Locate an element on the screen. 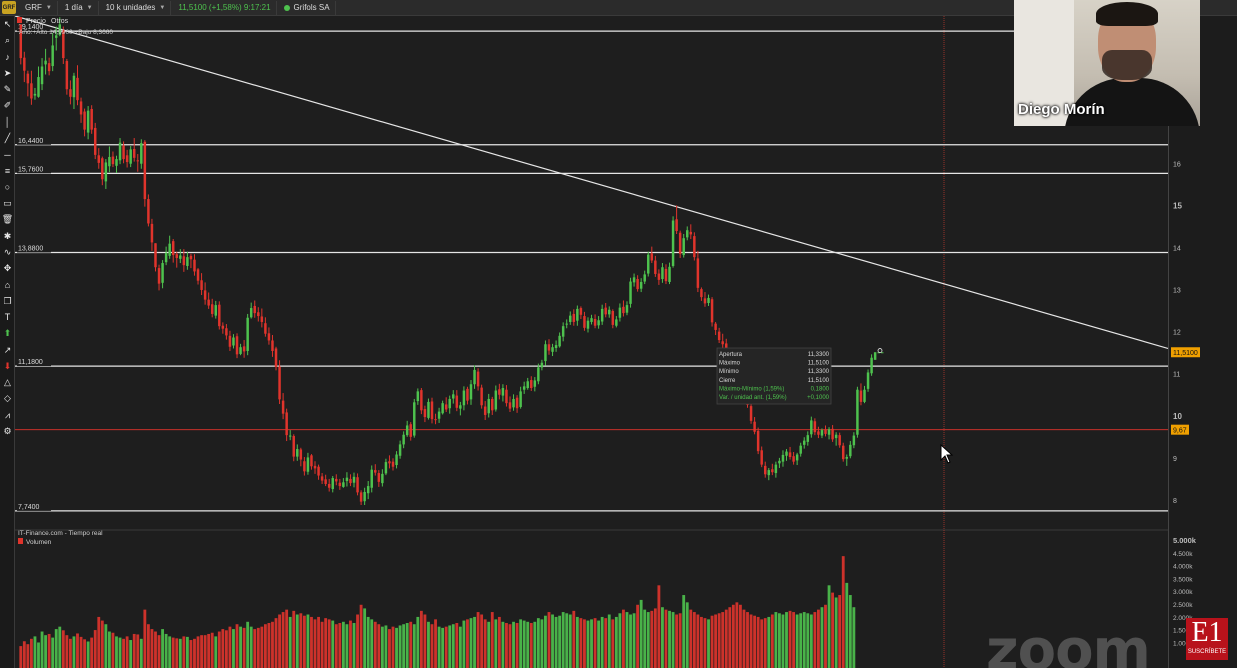 The image size is (1237, 668). fib-icon: ≡ is located at coordinates (7, 171).